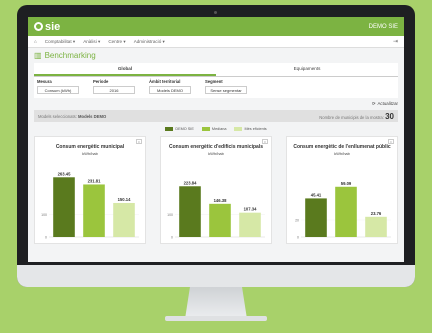 The width and height of the screenshot is (432, 333). What do you see at coordinates (190, 182) in the screenshot?
I see `bar-value-label: 223.84` at bounding box center [190, 182].